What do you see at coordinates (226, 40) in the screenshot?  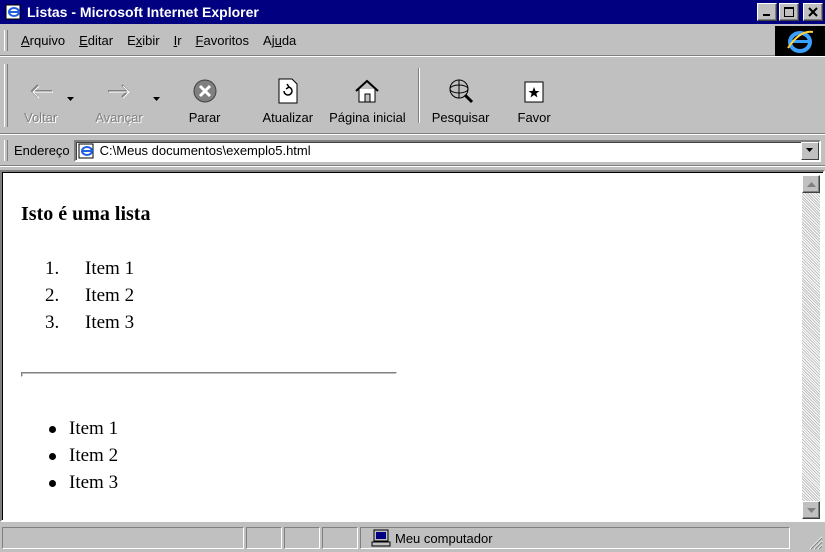 I see `menu-favoritos-label: avoritos` at bounding box center [226, 40].